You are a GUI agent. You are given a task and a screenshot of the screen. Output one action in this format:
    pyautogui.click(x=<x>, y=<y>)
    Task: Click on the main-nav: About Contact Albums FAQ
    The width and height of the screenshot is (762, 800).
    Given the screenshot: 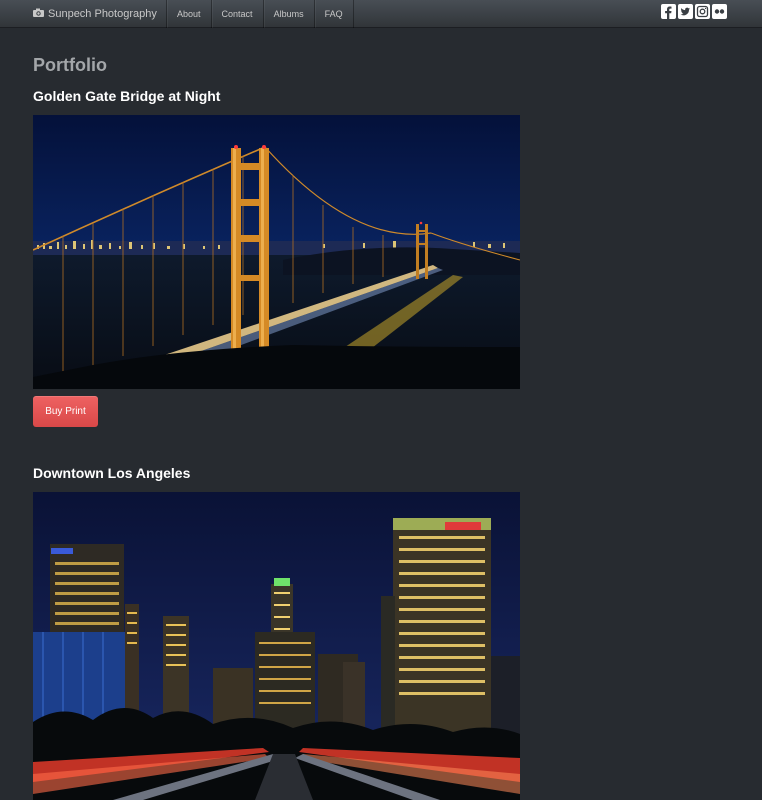 What is the action you would take?
    pyautogui.click(x=260, y=14)
    